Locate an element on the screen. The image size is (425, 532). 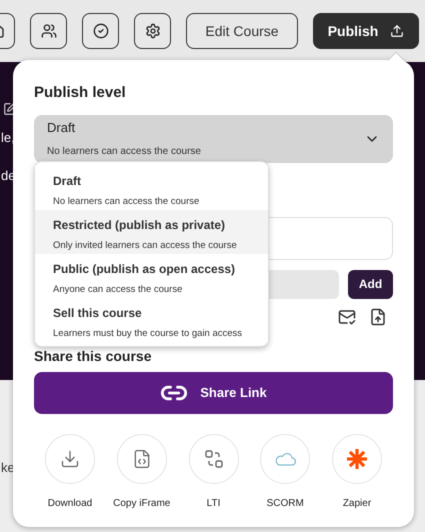
menu-option: Sell this course Learners must buy the course to gain access is located at coordinates (151, 320).